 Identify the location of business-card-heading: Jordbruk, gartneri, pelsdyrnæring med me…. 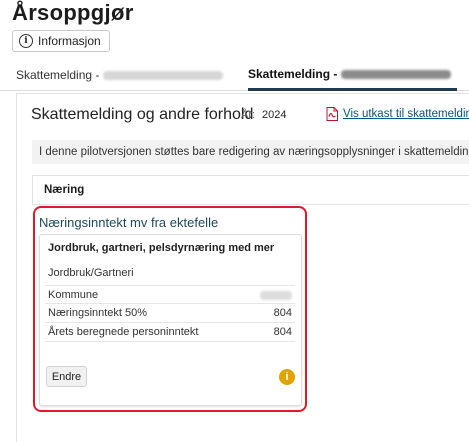
(161, 248).